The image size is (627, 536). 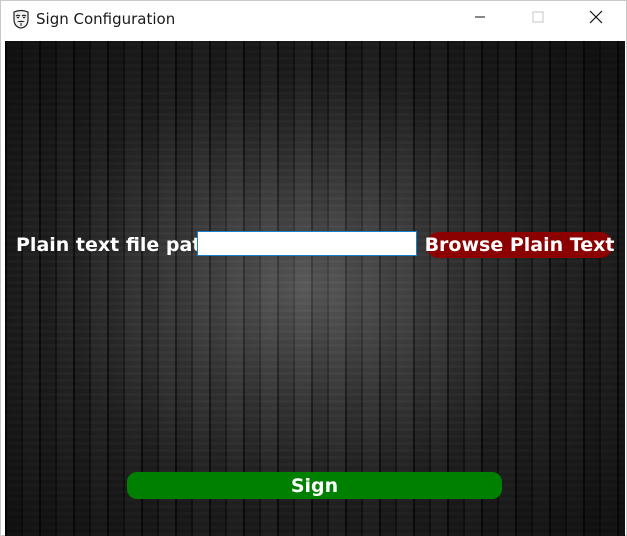 I want to click on plain-text-path-input, so click(x=307, y=243).